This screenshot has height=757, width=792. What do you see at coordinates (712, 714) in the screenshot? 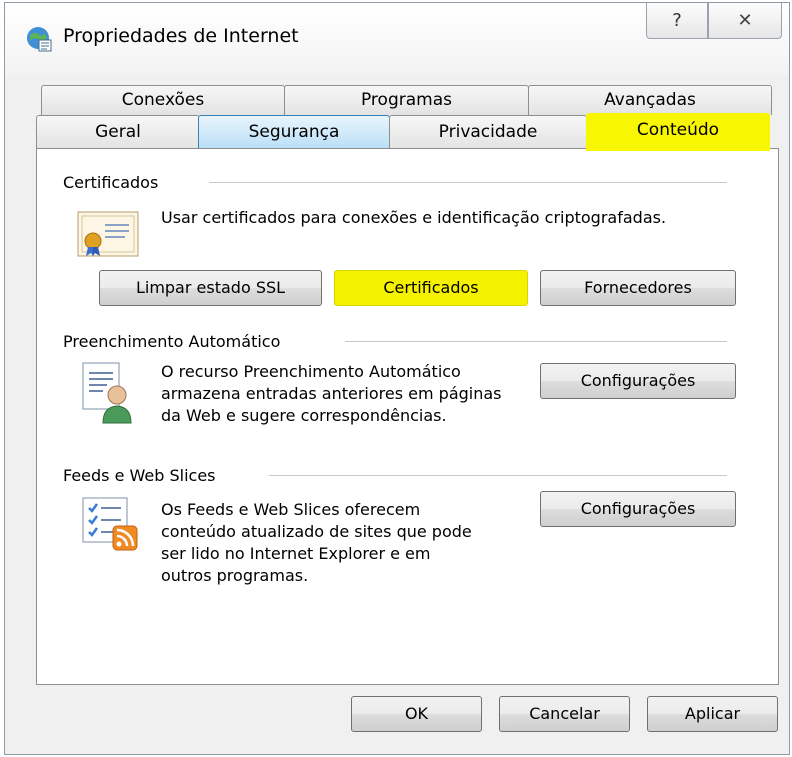
I see `apply-button: Aplicar` at bounding box center [712, 714].